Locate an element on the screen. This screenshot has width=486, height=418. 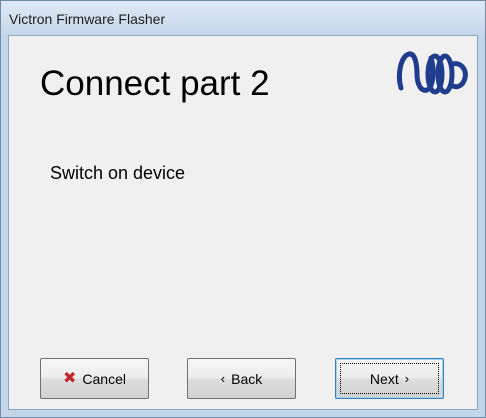
victron-logo-icon is located at coordinates (432, 73).